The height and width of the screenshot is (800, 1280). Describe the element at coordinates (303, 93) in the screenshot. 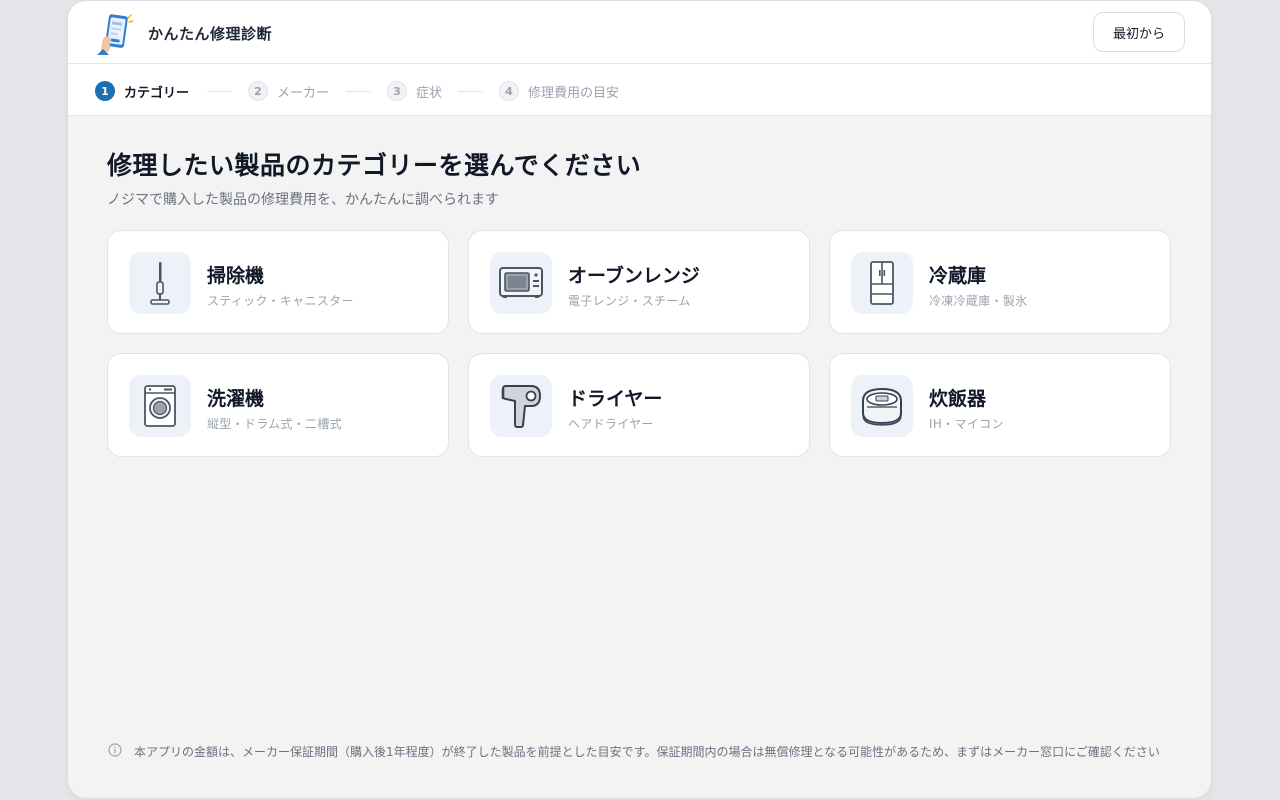

I see `step-label: メーカー` at that location.